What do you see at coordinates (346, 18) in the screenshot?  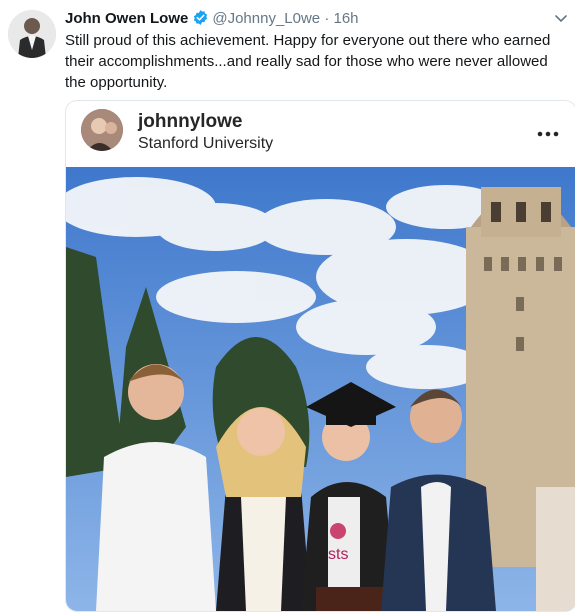 I see `tweet-timestamp: 16h` at bounding box center [346, 18].